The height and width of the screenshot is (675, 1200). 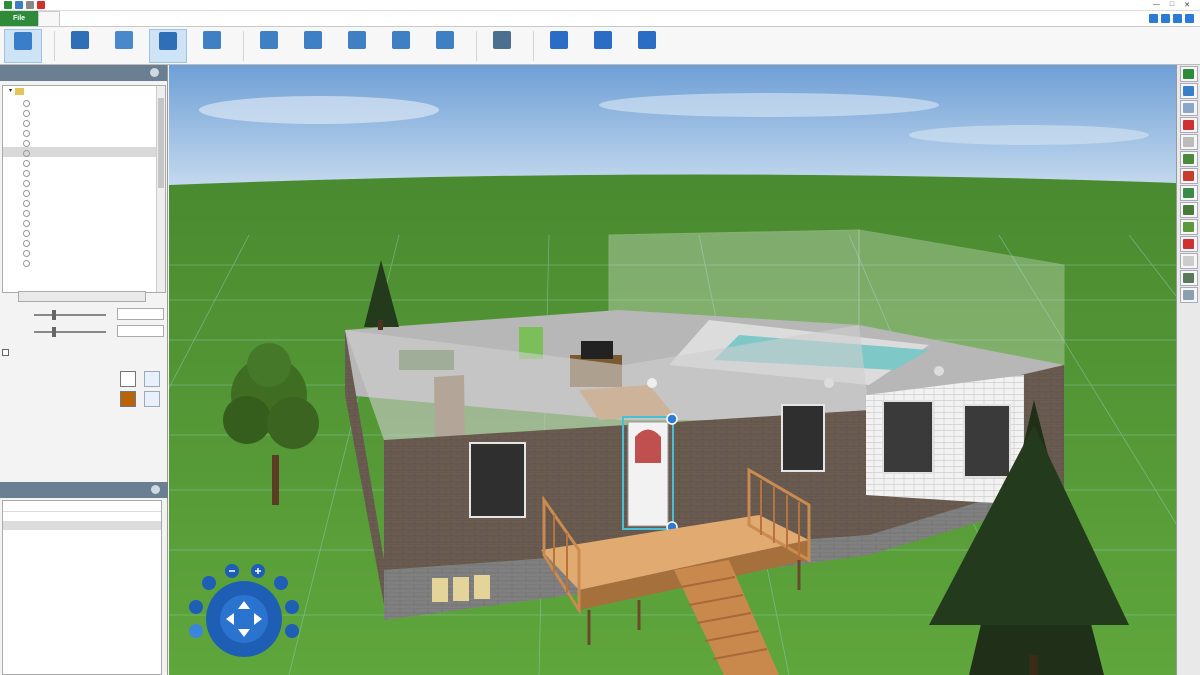 I want to click on view-3d-button, so click(x=1188, y=91).